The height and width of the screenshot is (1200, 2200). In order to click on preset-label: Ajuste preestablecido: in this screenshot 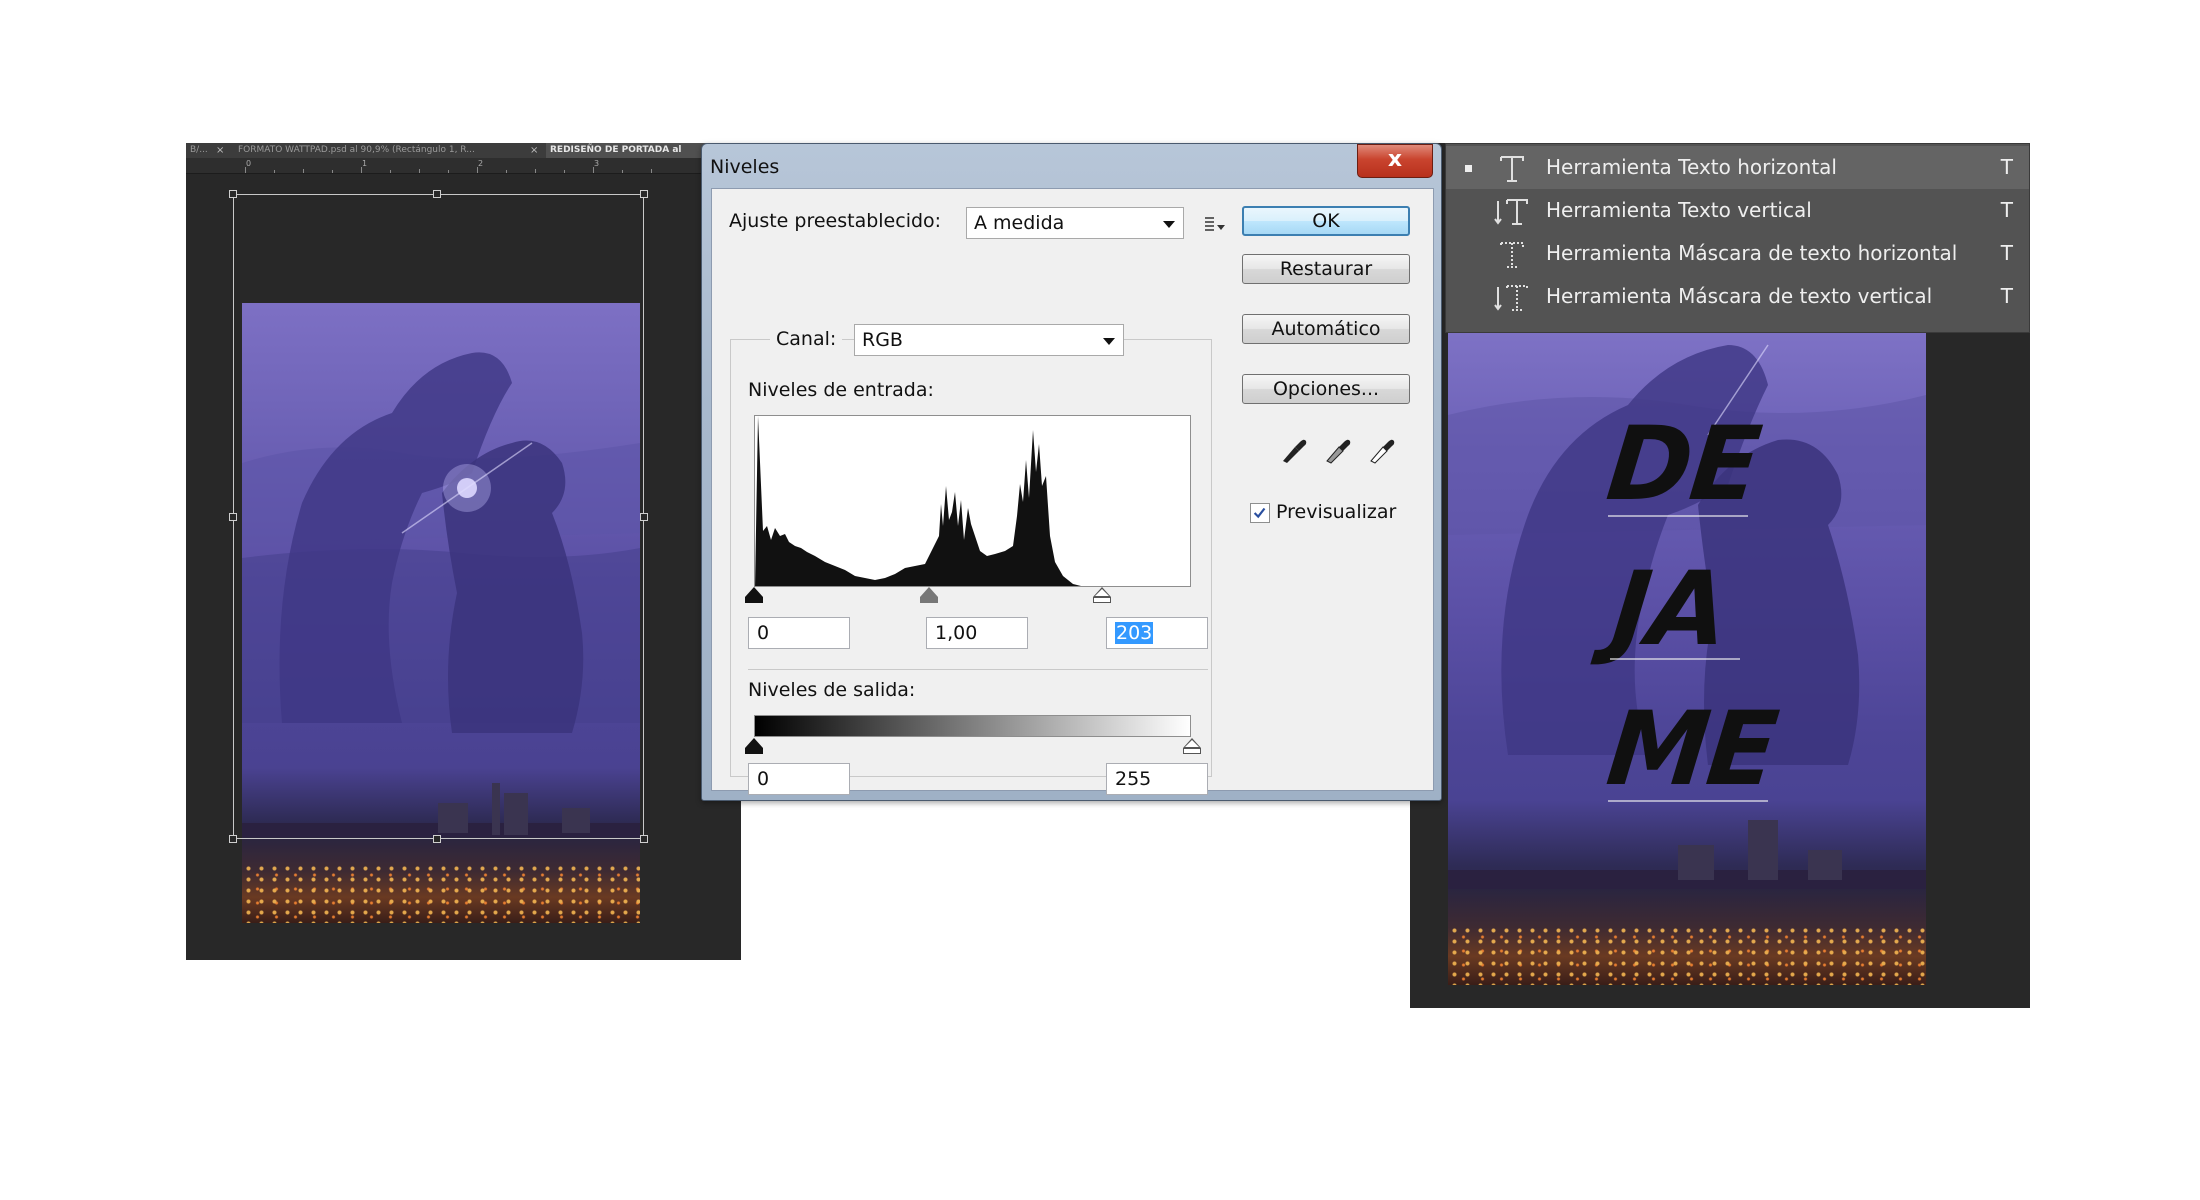, I will do `click(835, 221)`.